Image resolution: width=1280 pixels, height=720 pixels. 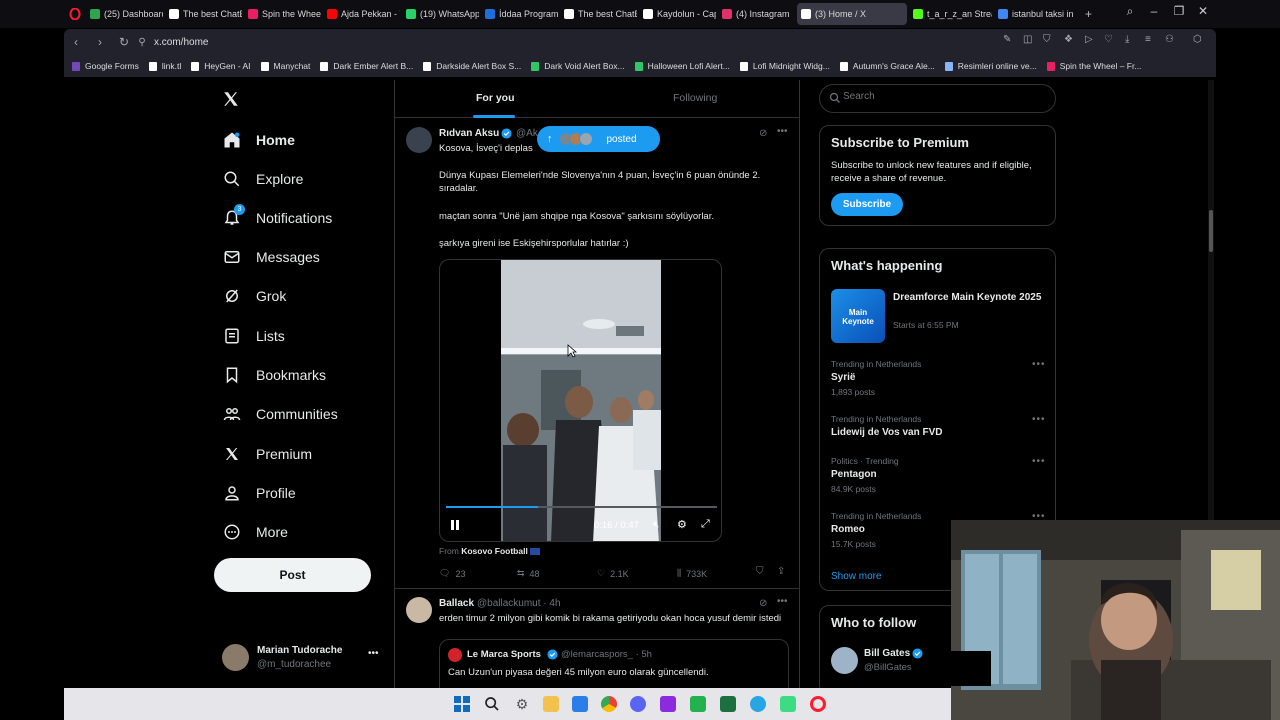 What do you see at coordinates (267, 454) in the screenshot?
I see `nav-item-premium: Premium` at bounding box center [267, 454].